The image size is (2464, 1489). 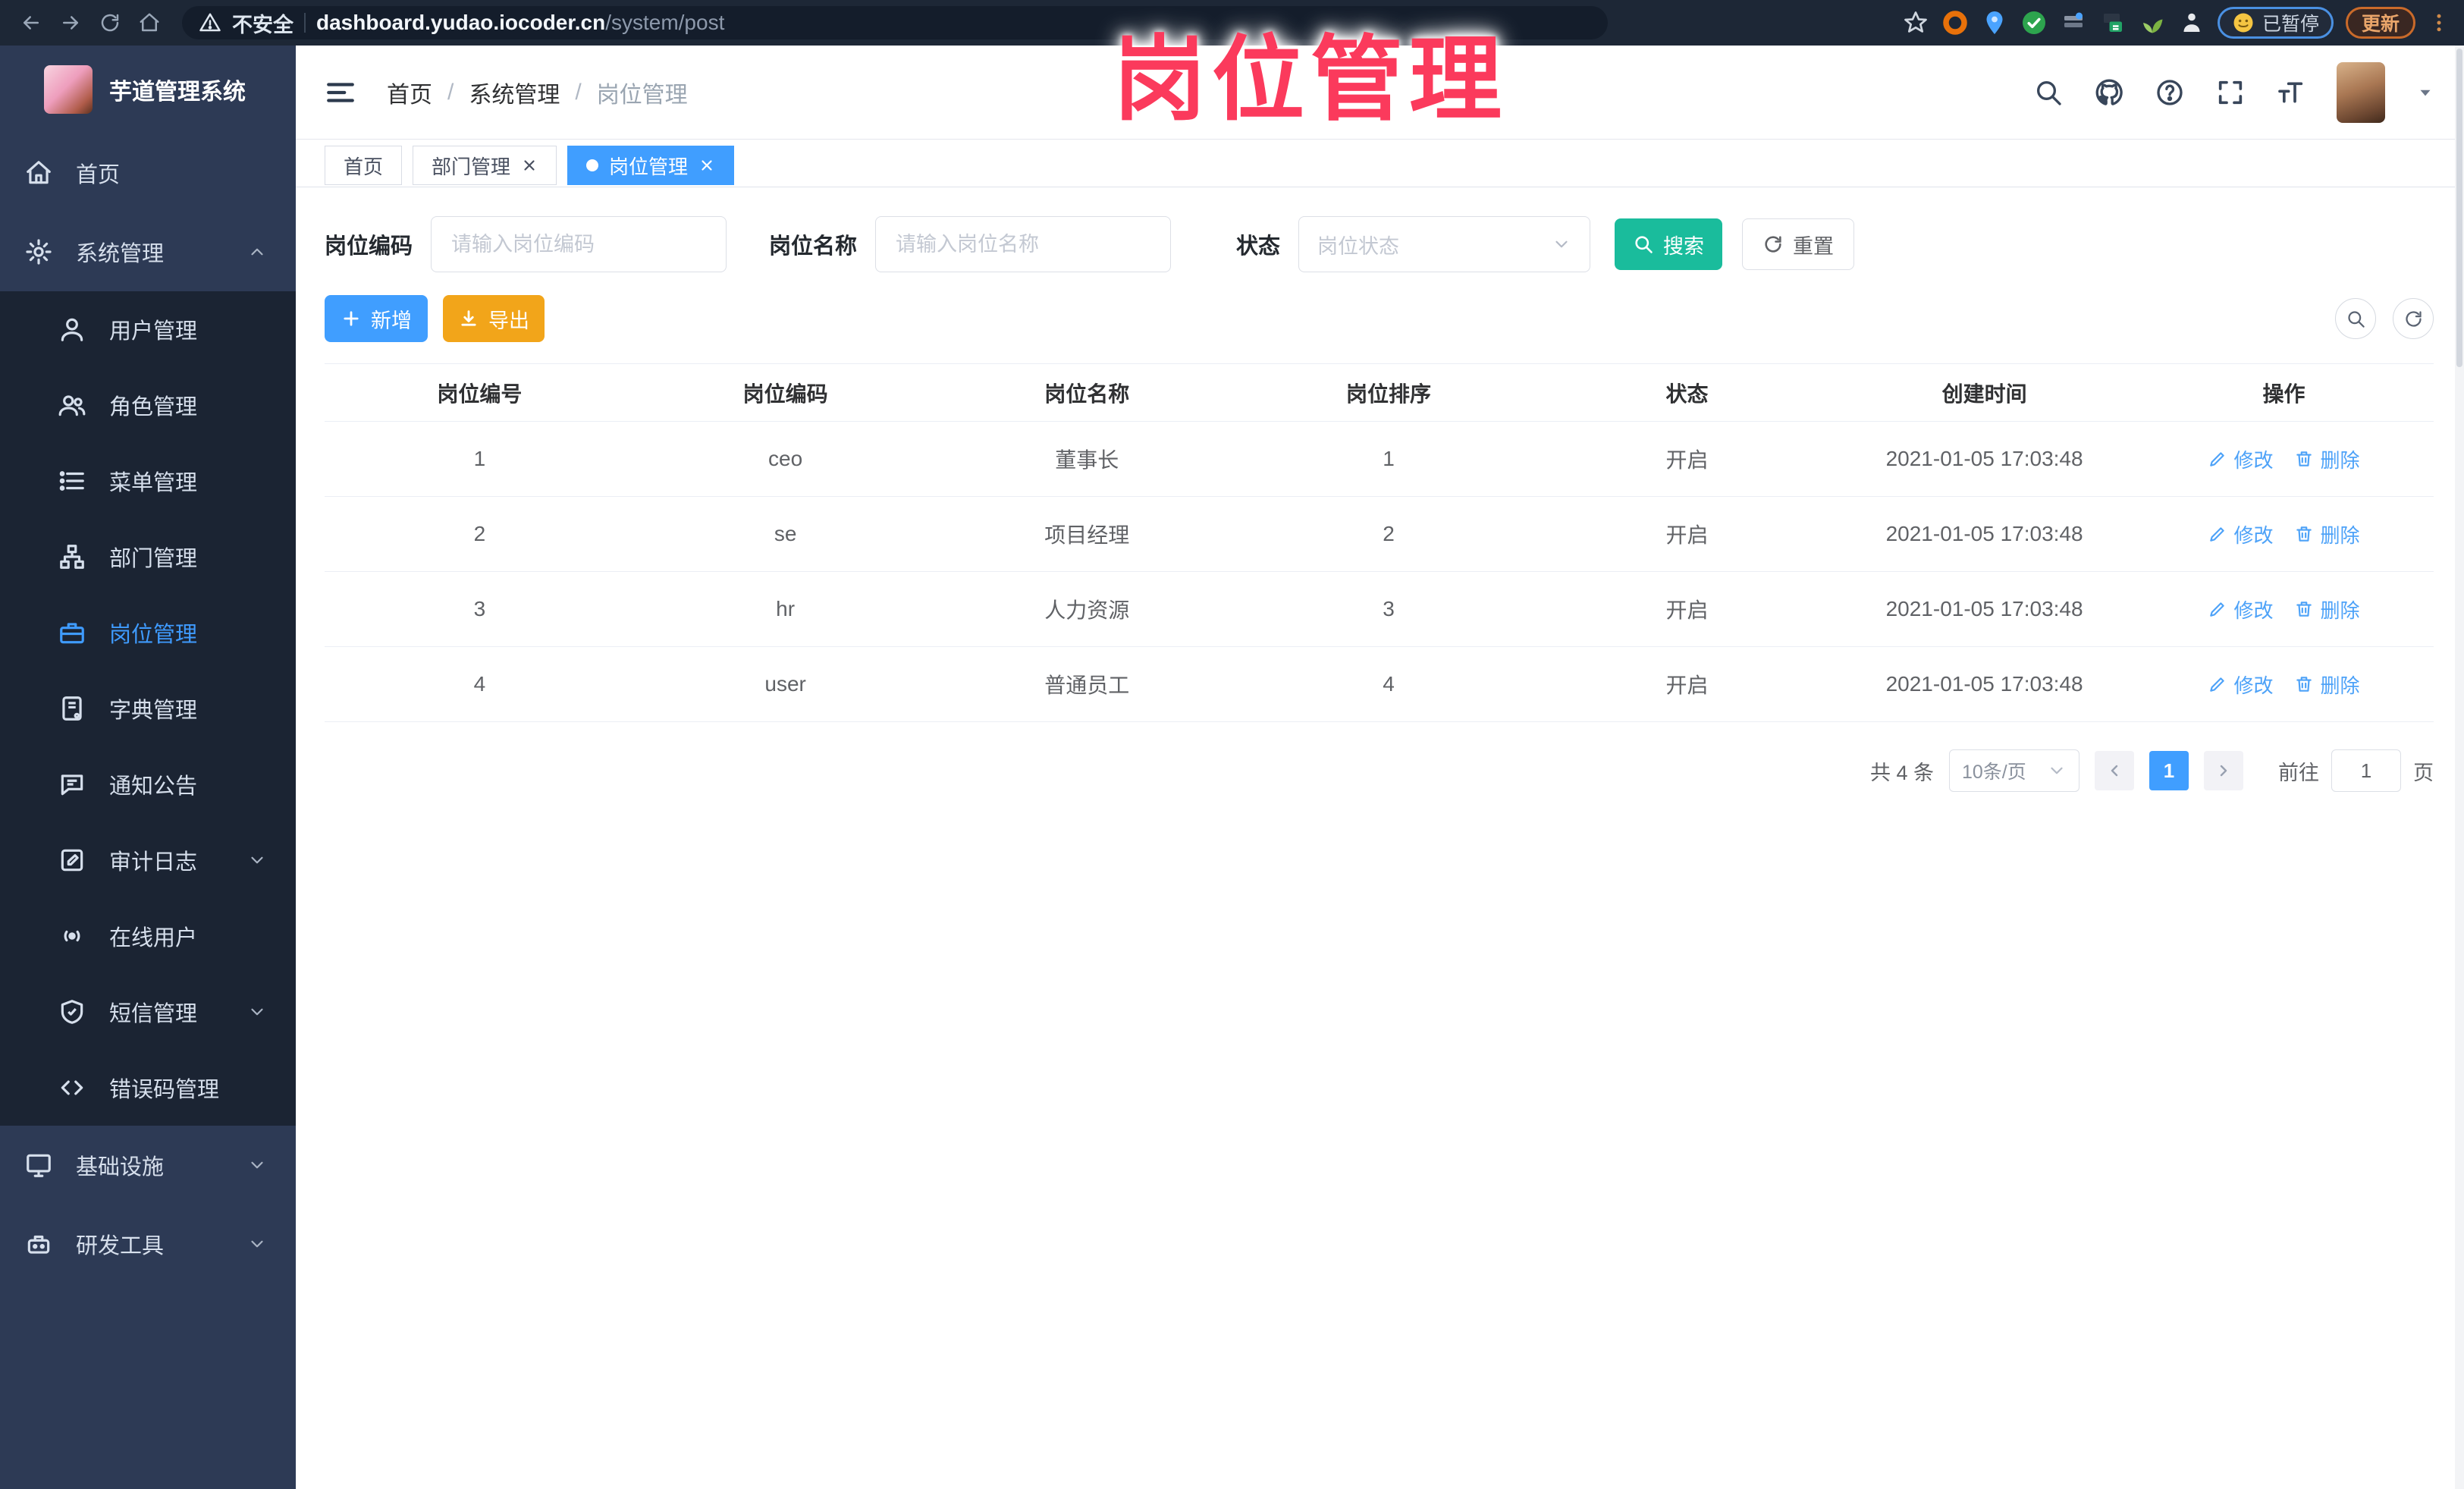 I want to click on reset-button: 重置, so click(x=1798, y=244).